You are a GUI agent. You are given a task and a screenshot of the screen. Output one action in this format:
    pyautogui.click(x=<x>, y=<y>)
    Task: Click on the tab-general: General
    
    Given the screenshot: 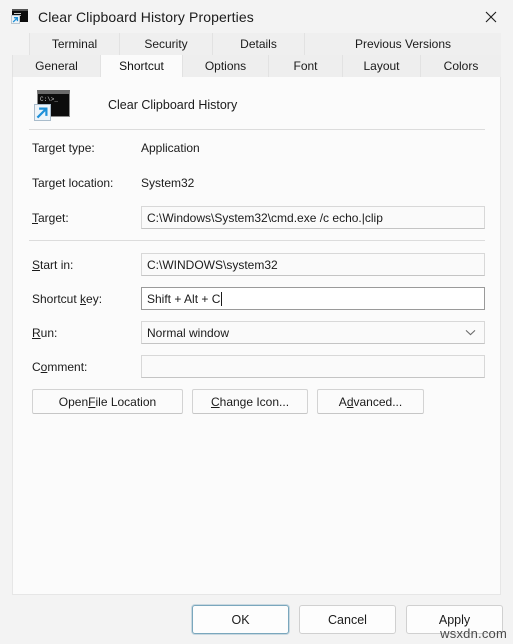 What is the action you would take?
    pyautogui.click(x=56, y=66)
    